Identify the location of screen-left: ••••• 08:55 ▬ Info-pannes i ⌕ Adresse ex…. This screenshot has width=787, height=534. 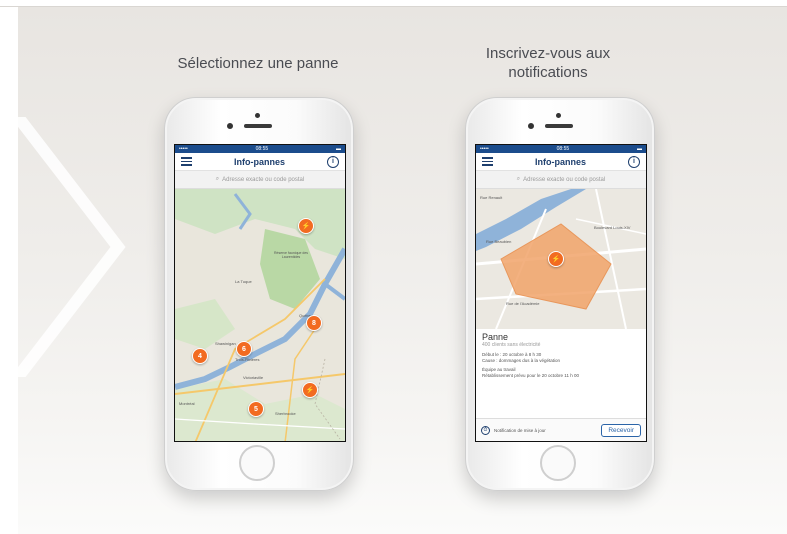
(260, 293).